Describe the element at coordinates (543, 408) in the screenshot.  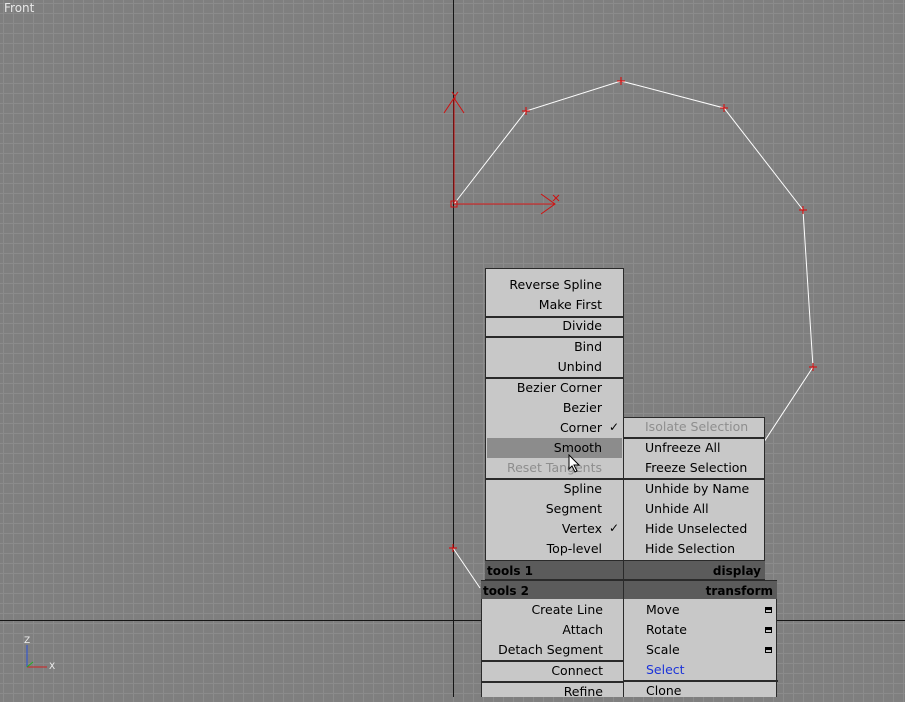
I see `menu-item-bezier: Bezier` at that location.